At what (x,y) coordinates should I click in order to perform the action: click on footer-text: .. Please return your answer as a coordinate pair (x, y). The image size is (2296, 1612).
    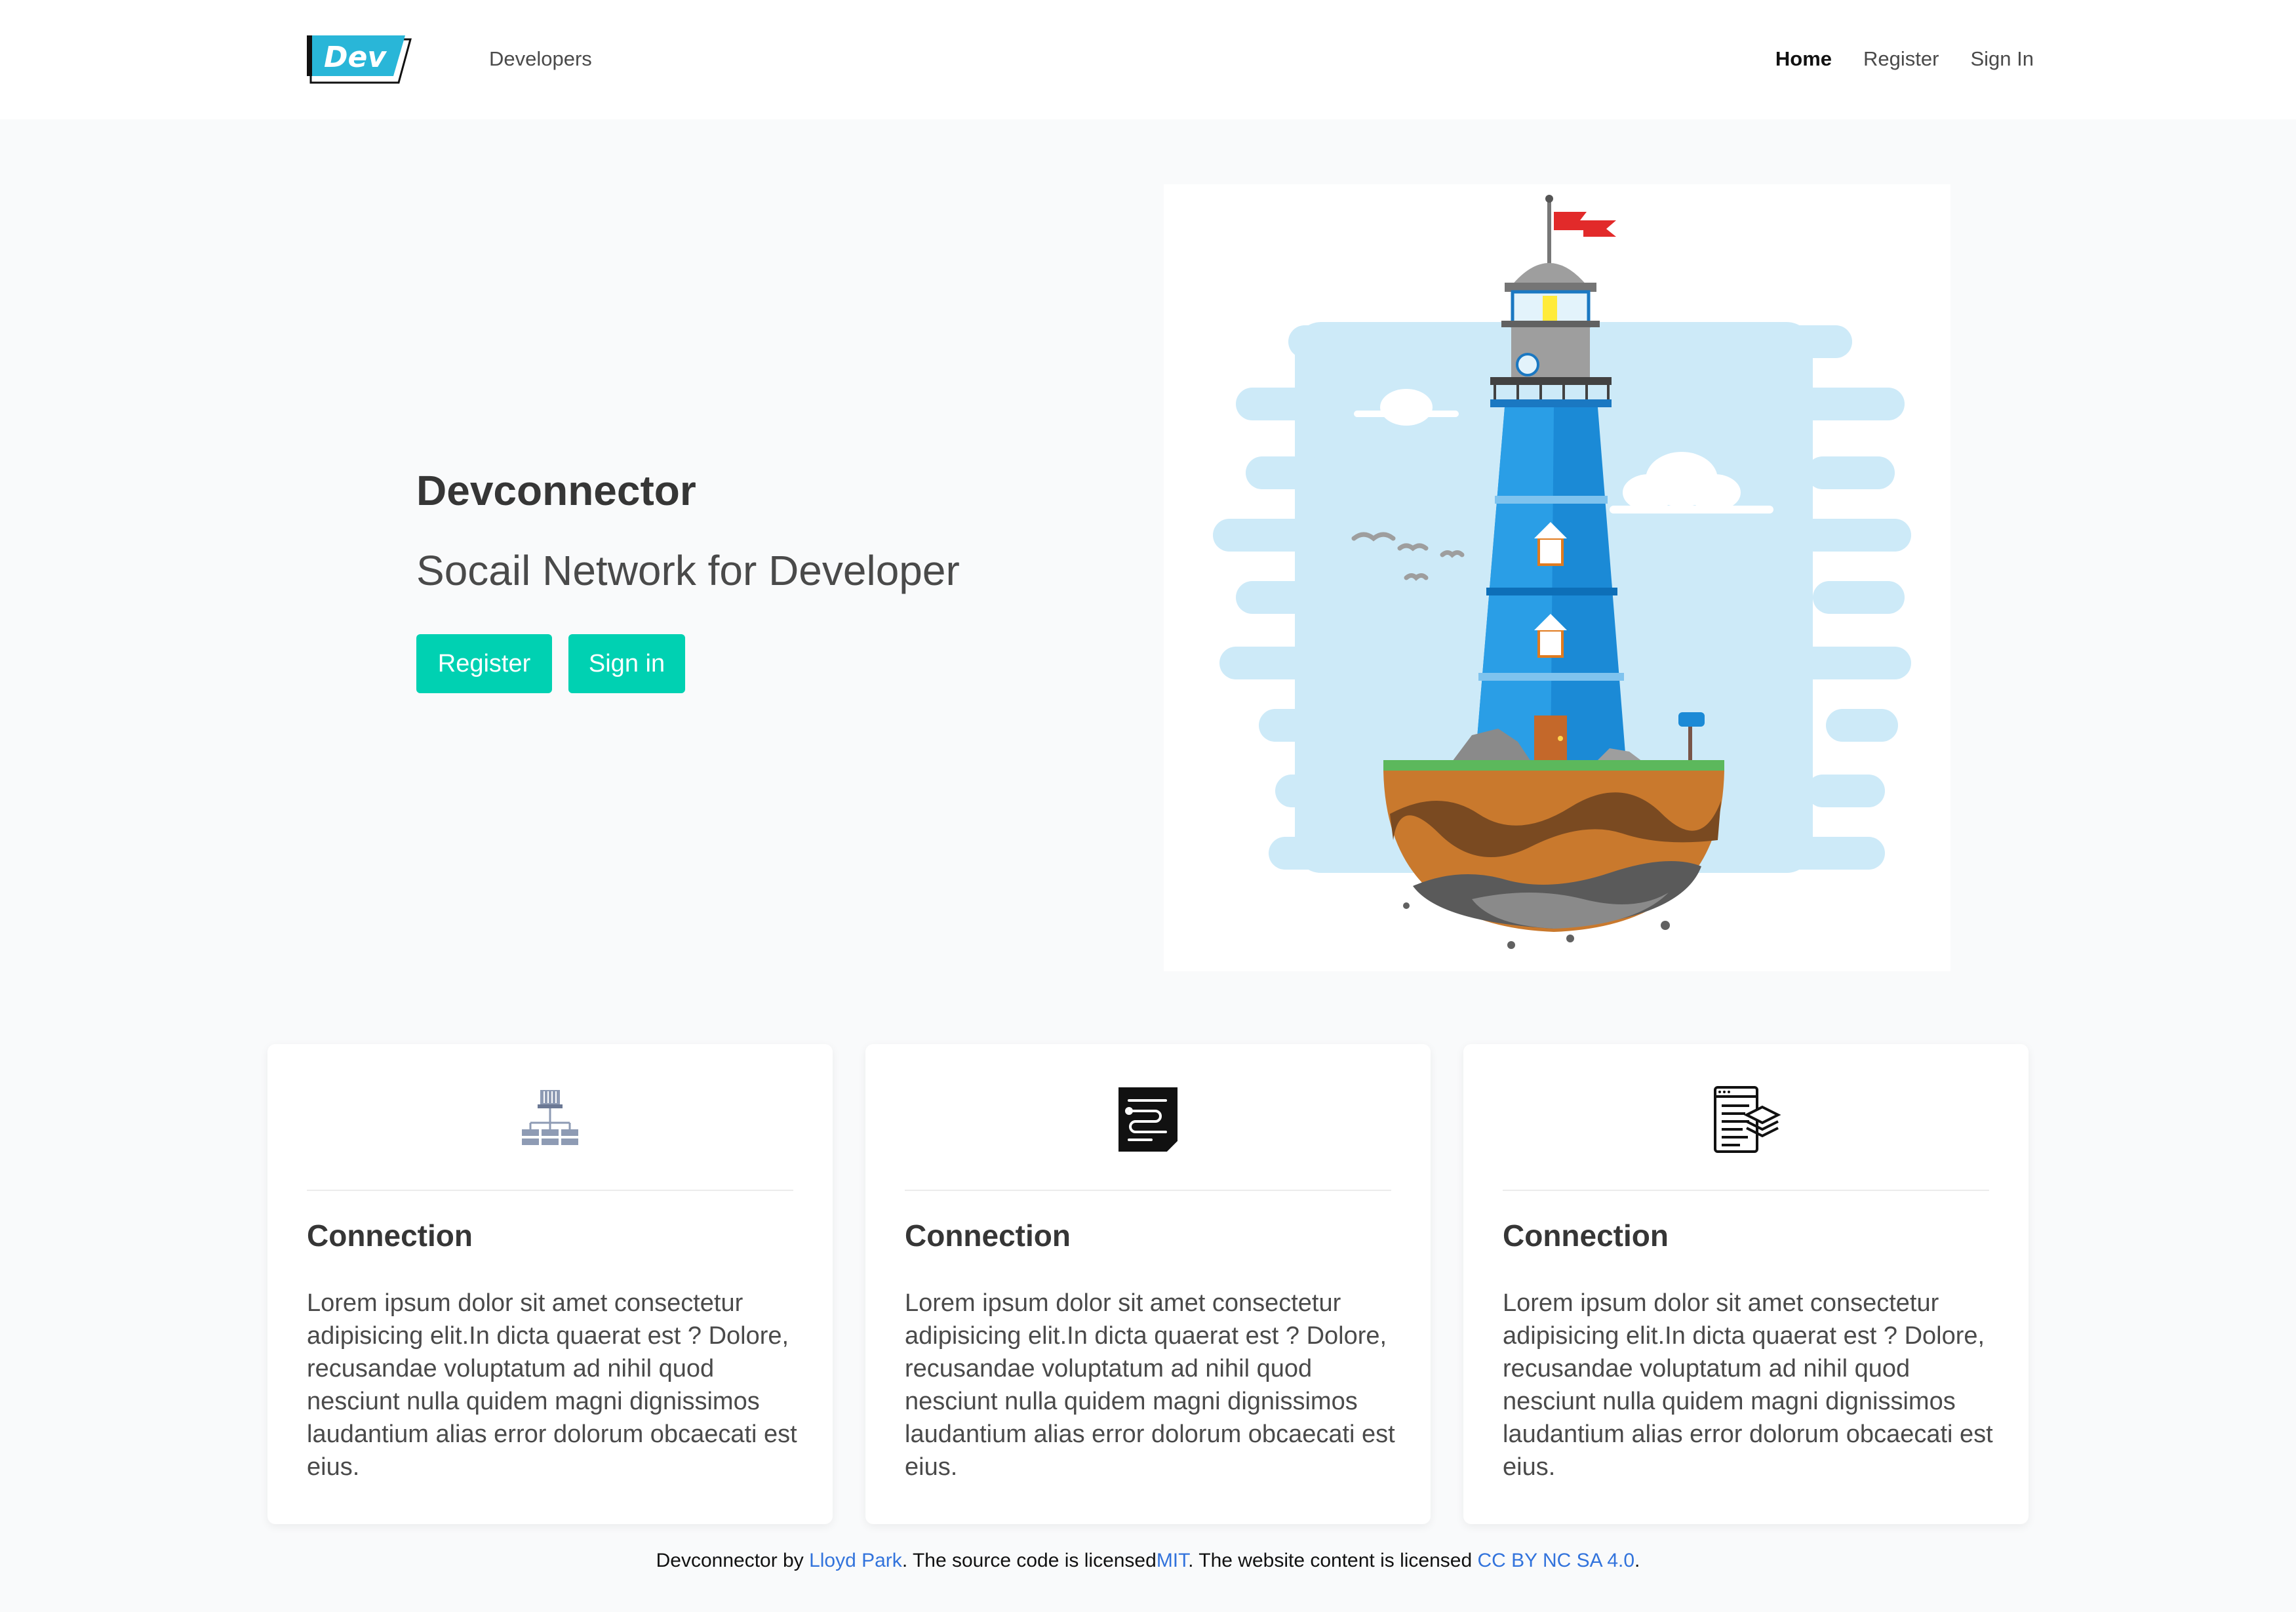
    Looking at the image, I should click on (1637, 1560).